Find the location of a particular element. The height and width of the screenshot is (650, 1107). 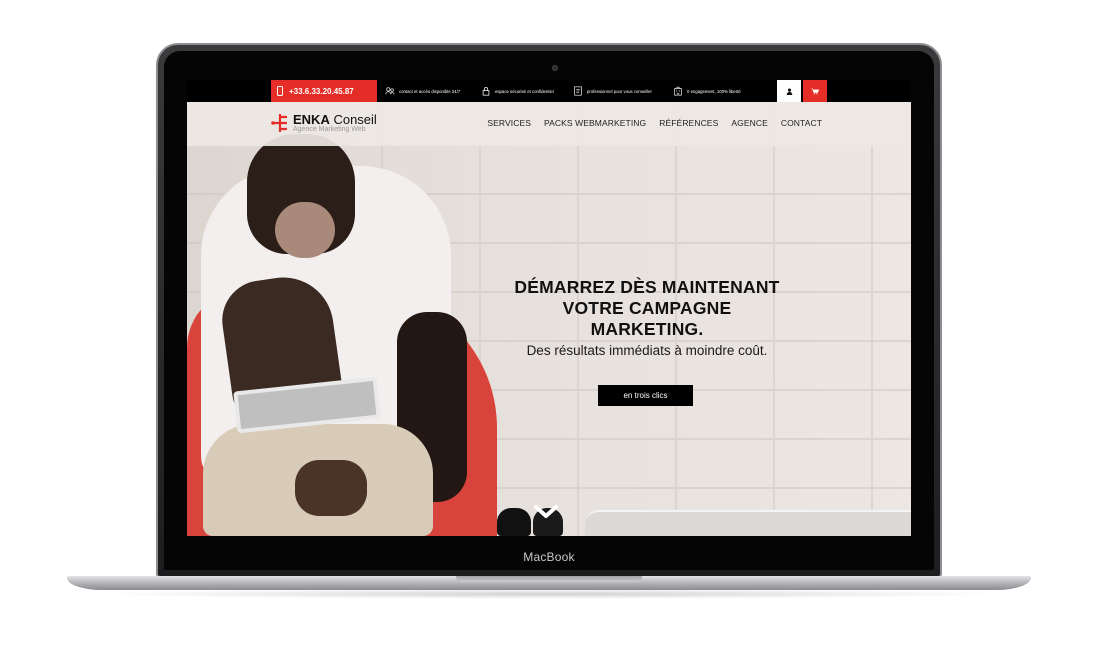

lock-icon is located at coordinates (486, 91).